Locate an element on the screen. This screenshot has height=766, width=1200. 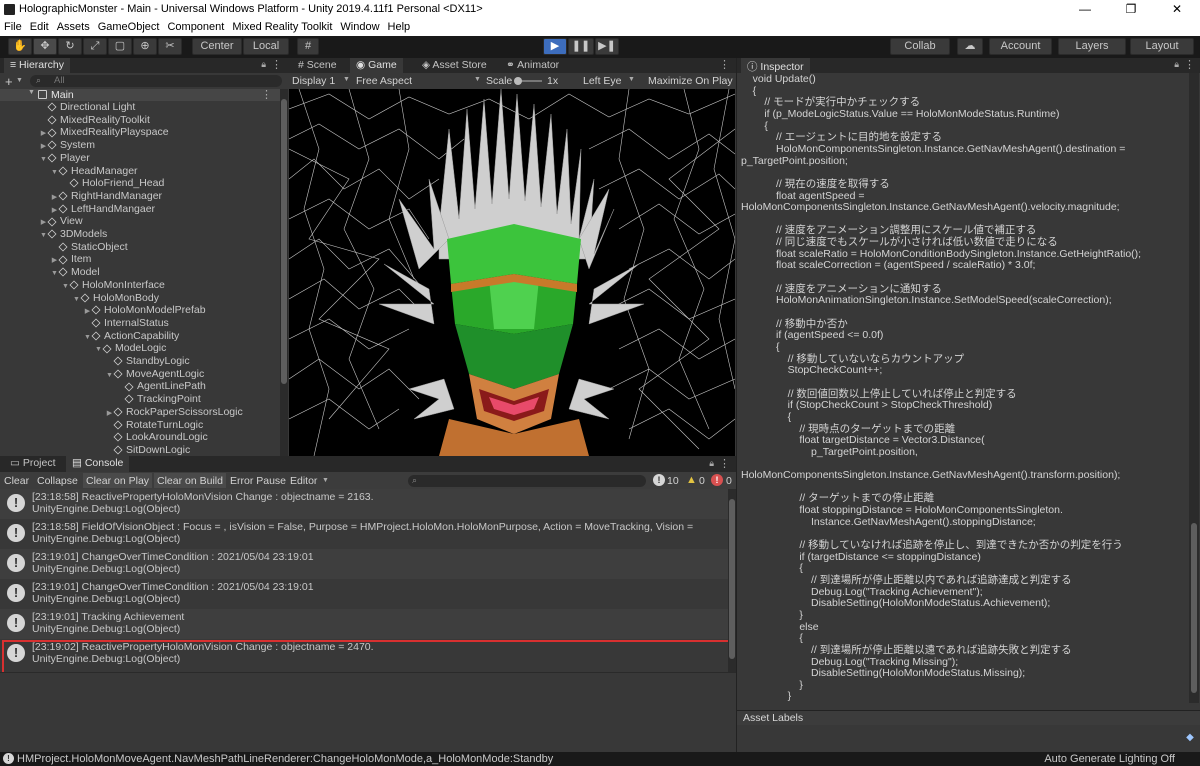
tab-scene: # Scene is located at coordinates (317, 65).